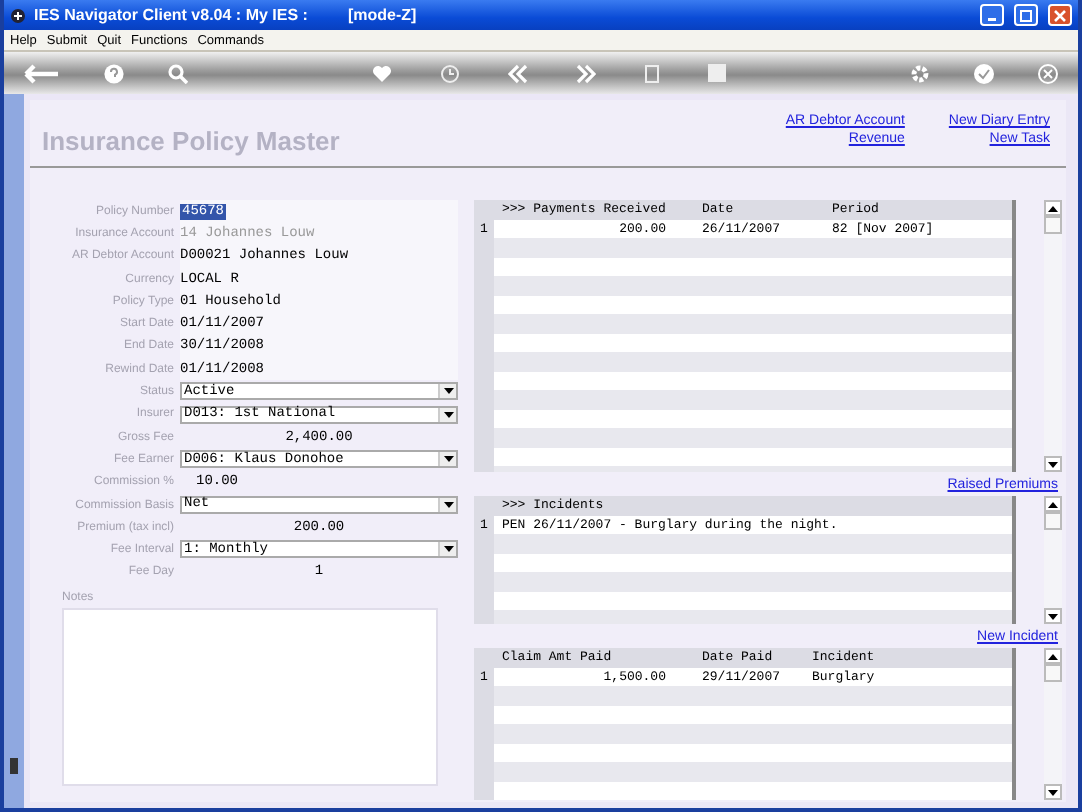  Describe the element at coordinates (250, 697) in the screenshot. I see `notes-field` at that location.